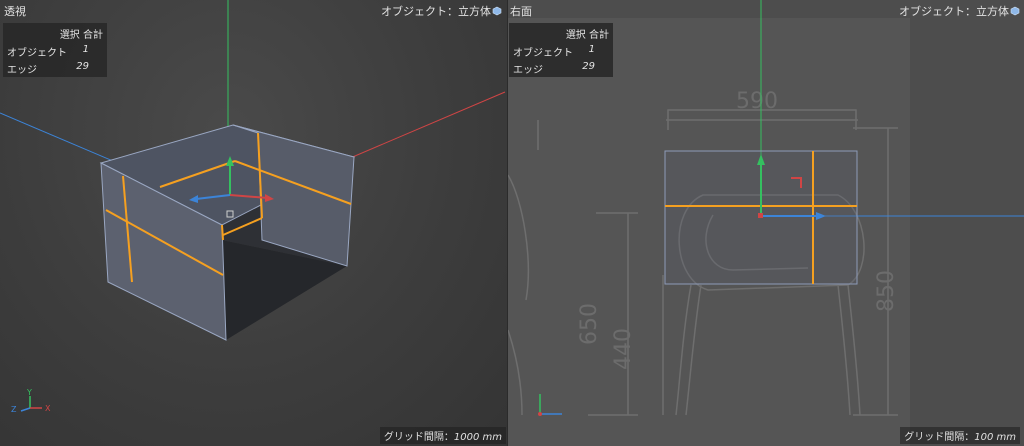 The width and height of the screenshot is (1024, 446). What do you see at coordinates (623, 349) in the screenshot?
I see `dimension-height-b-label: 440` at bounding box center [623, 349].